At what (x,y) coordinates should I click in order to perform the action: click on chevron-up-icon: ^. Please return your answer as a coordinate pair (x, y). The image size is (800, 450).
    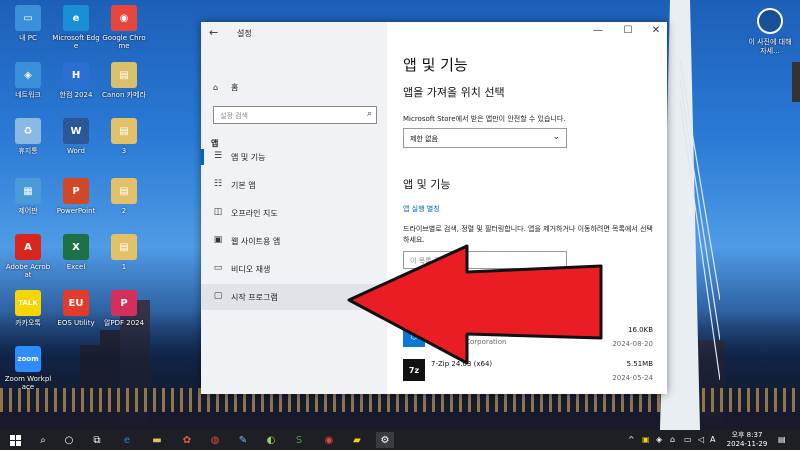
    Looking at the image, I should click on (631, 439).